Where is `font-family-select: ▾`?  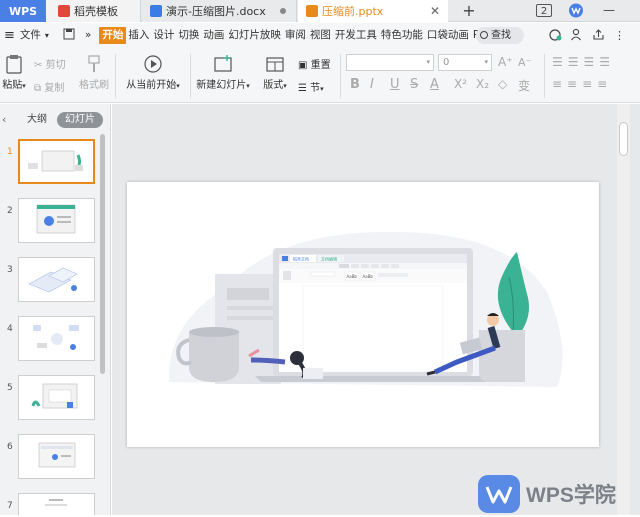 font-family-select: ▾ is located at coordinates (390, 62).